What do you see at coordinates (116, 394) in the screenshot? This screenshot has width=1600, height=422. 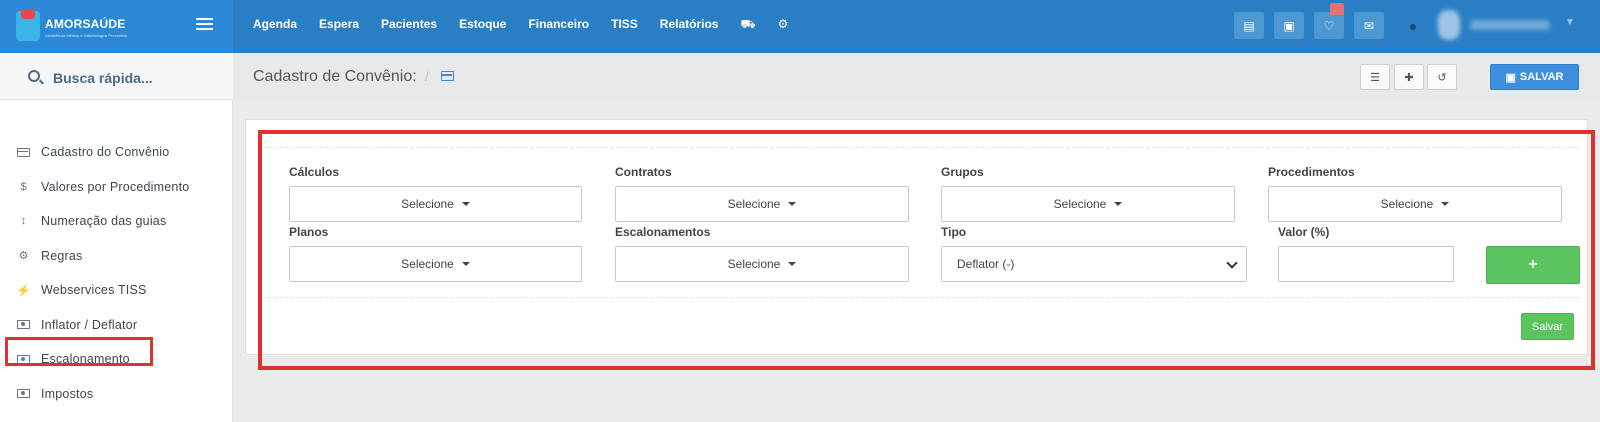 I see `sidebar-item-impostos: Impostos` at bounding box center [116, 394].